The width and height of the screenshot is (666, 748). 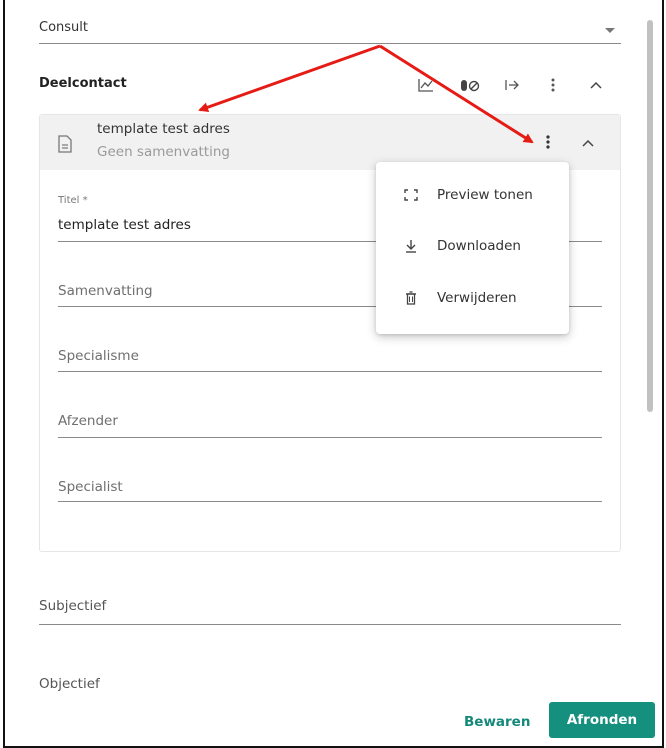 I want to click on subjectief-label: Subjectief, so click(x=73, y=606).